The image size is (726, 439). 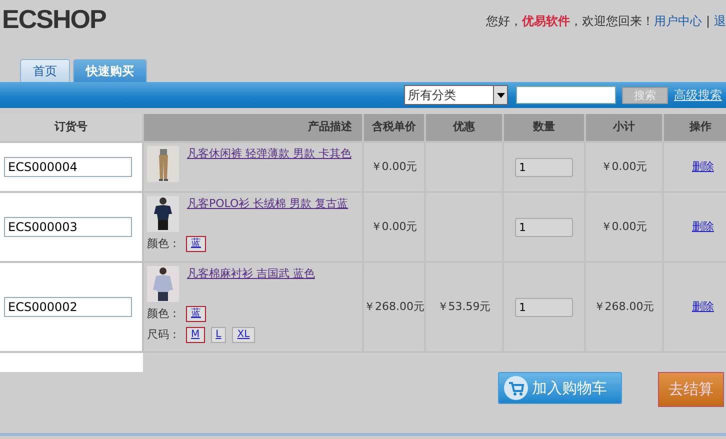 I want to click on search-field, so click(x=566, y=95).